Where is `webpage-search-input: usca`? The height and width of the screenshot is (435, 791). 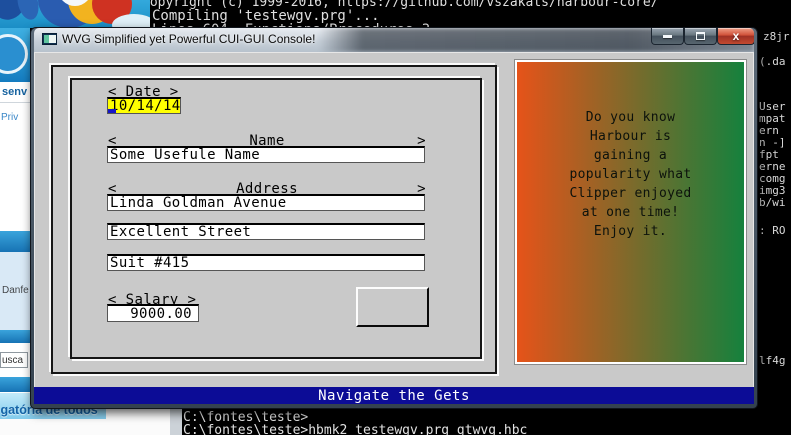 webpage-search-input: usca is located at coordinates (14, 360).